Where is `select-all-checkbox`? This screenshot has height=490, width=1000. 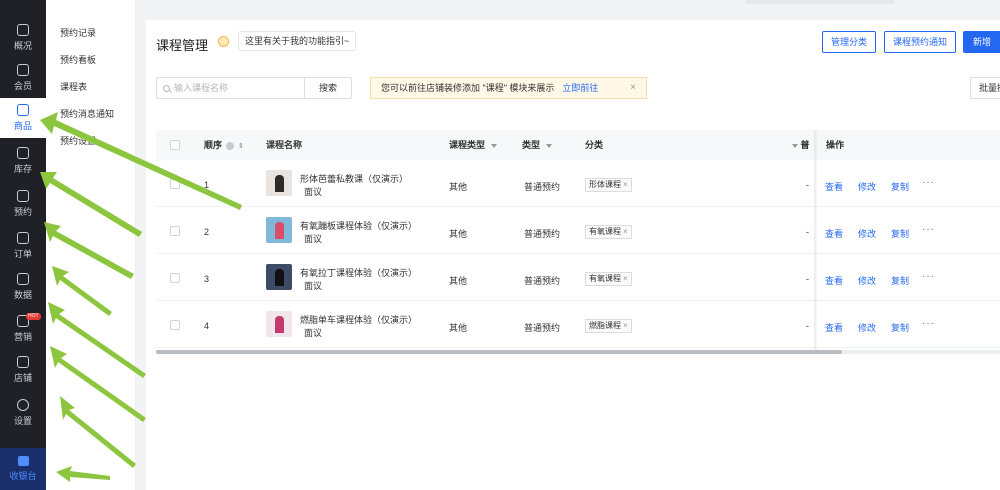
select-all-checkbox is located at coordinates (175, 145).